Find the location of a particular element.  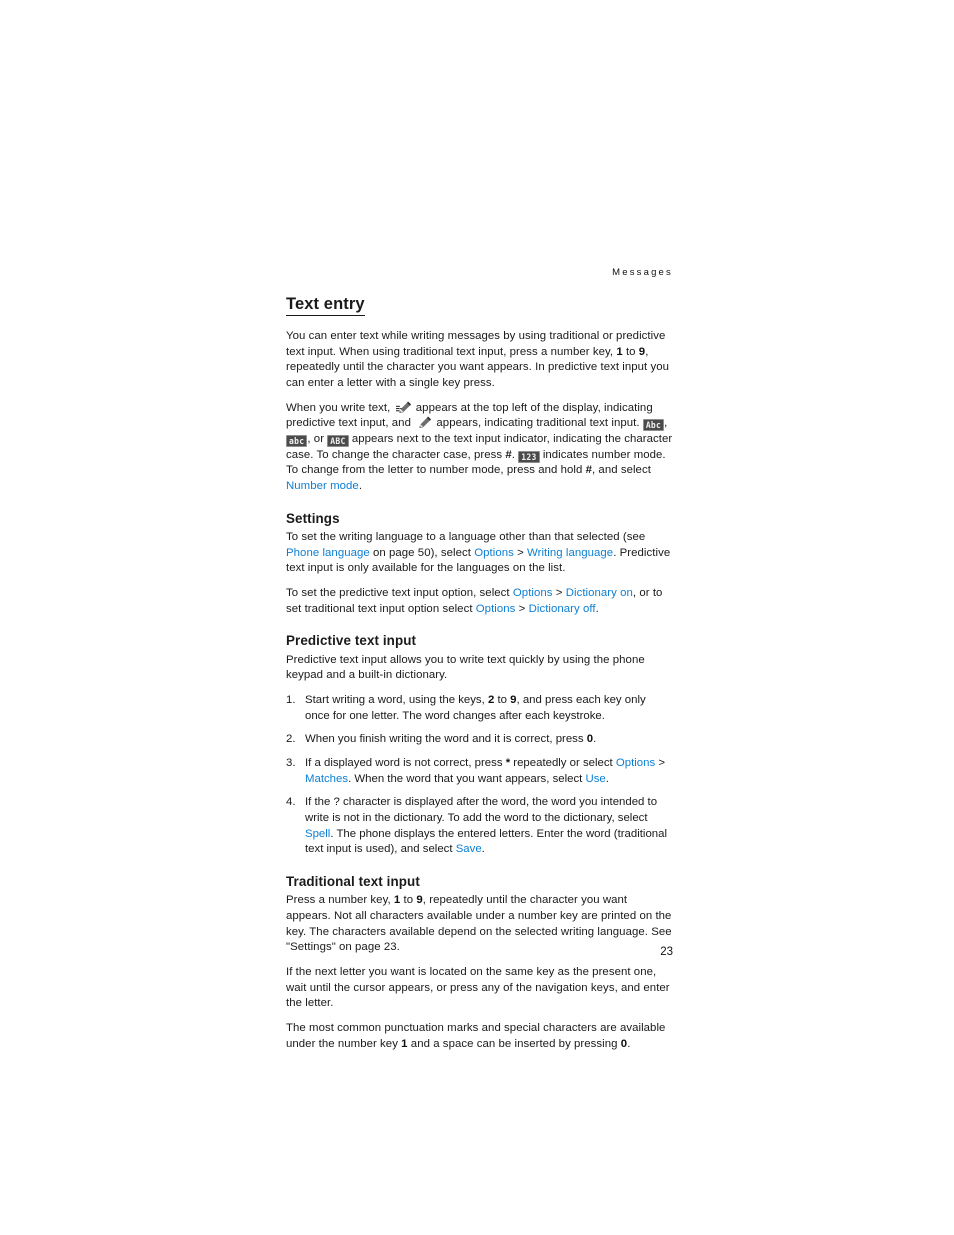

indicator-badge-abc-initial-label: Abc is located at coordinates (653, 426).